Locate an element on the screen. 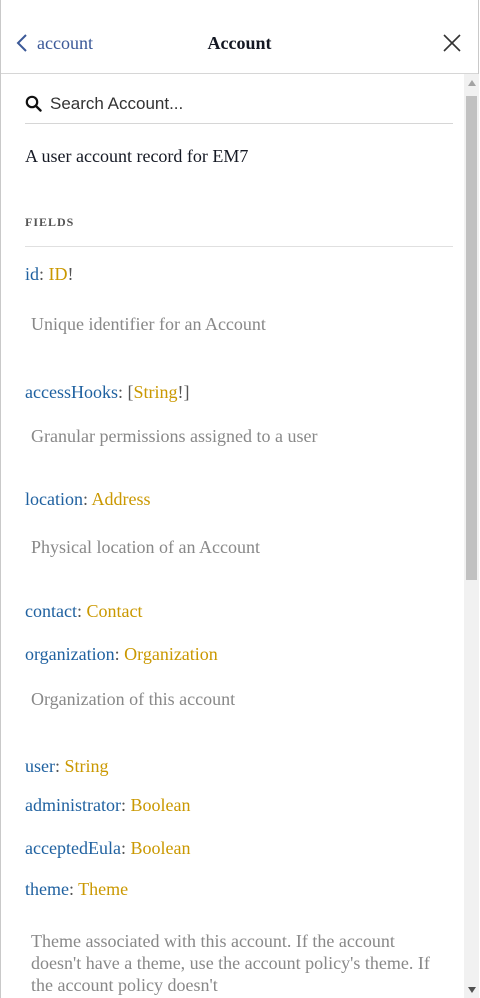  triangle-up-icon is located at coordinates (471, 82).